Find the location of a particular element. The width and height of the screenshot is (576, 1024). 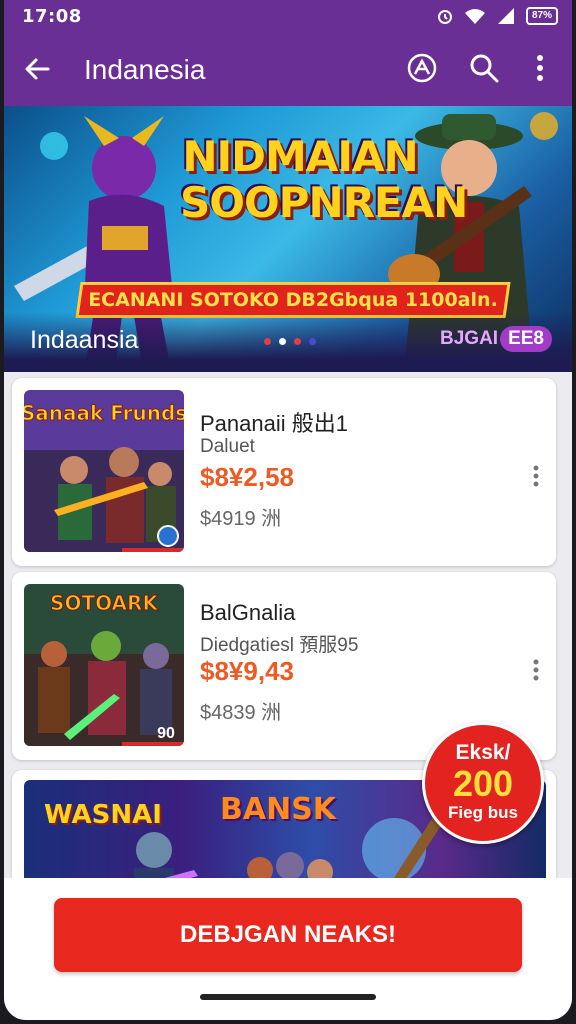

status-time: 17:08 is located at coordinates (52, 16).